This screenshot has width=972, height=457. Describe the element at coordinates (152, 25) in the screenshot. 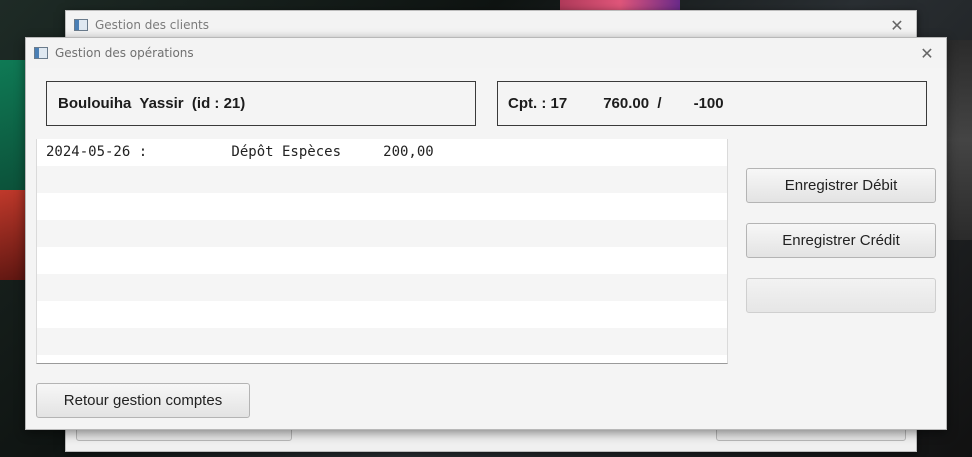

I see `clients-window-title: Gestion des clients` at that location.